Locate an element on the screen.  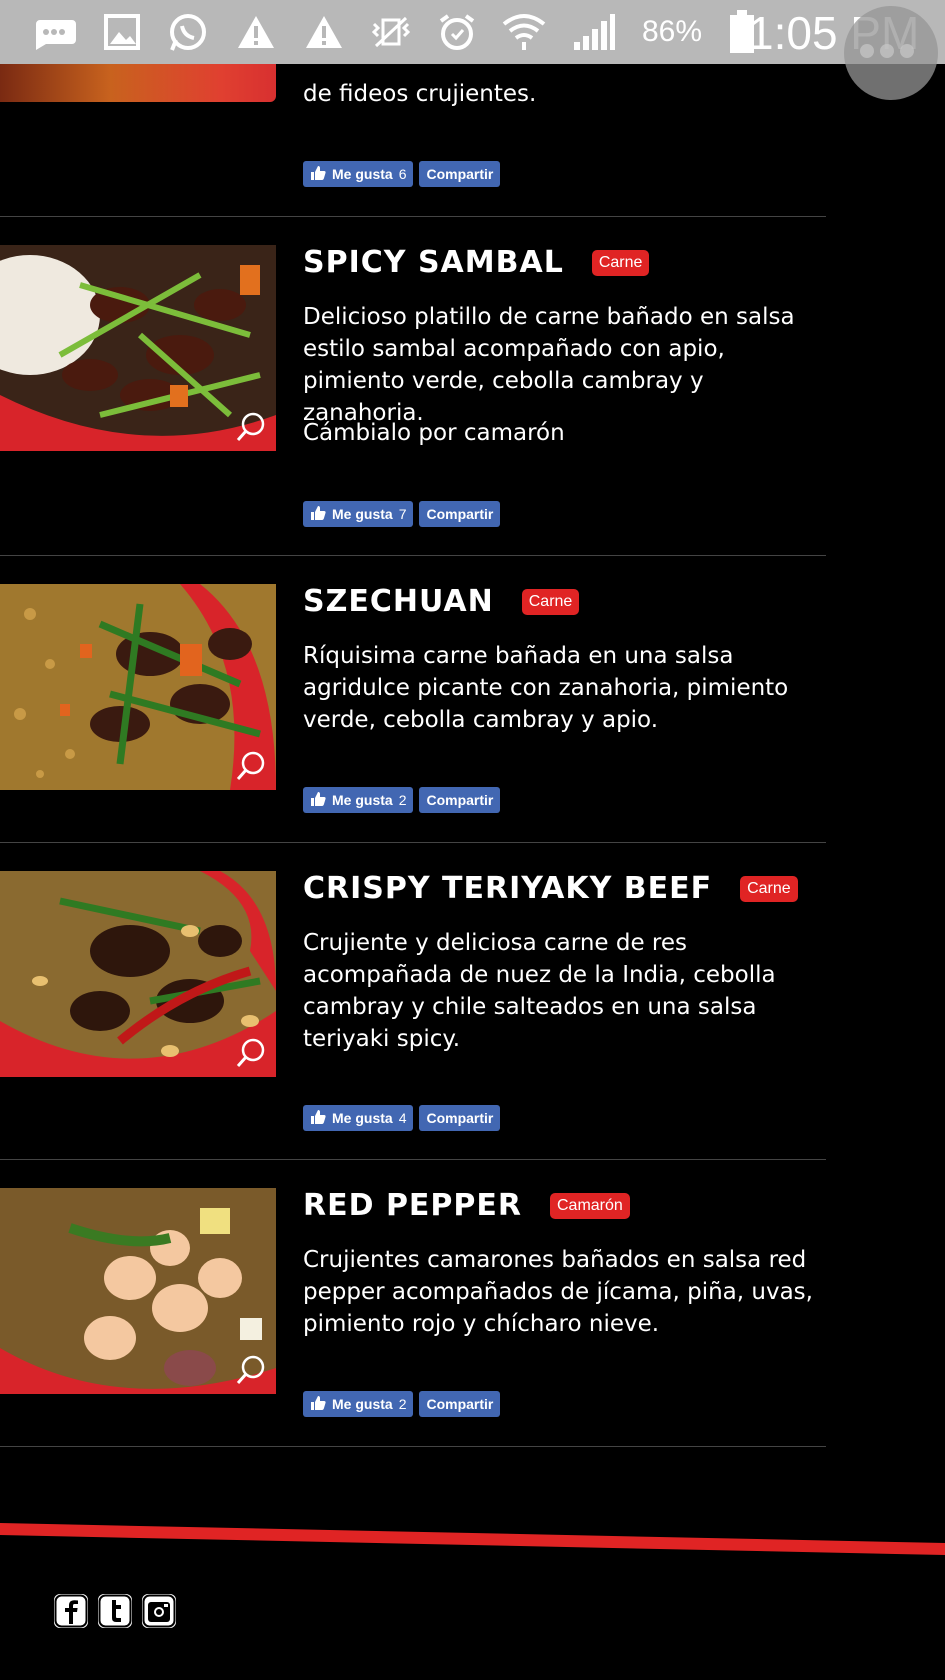
vibrate-mute-icon is located at coordinates (391, 32).